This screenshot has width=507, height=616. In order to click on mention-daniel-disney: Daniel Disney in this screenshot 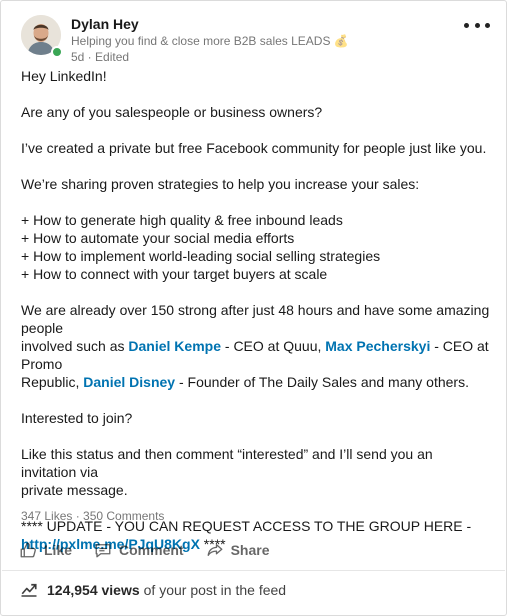, I will do `click(129, 382)`.